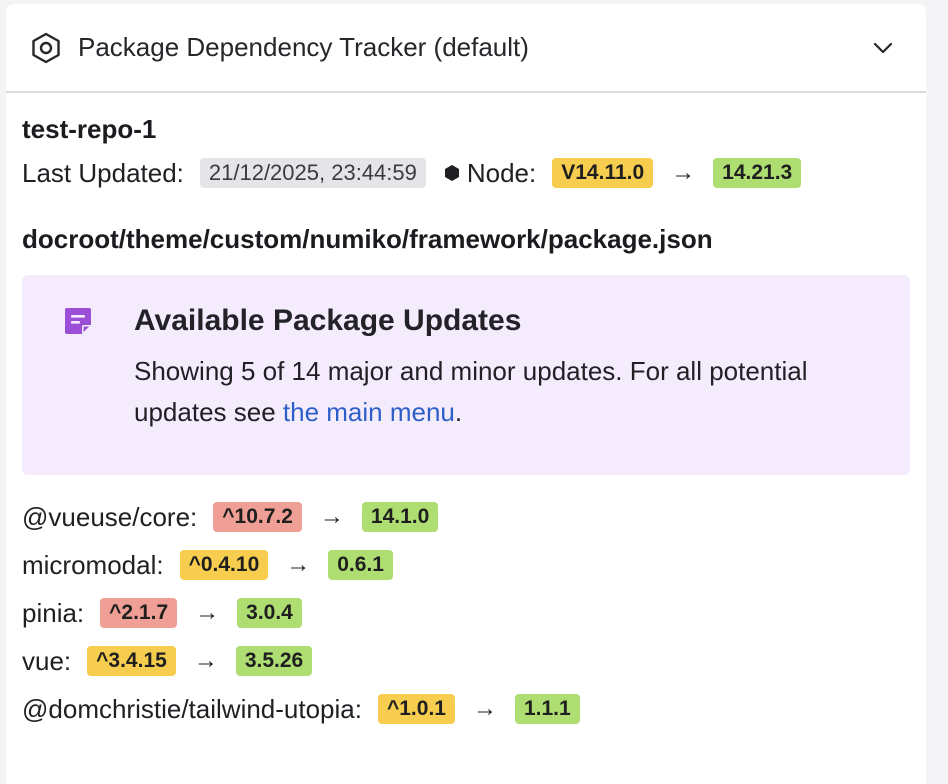  I want to click on last-updated-label: Last Updated:, so click(103, 173).